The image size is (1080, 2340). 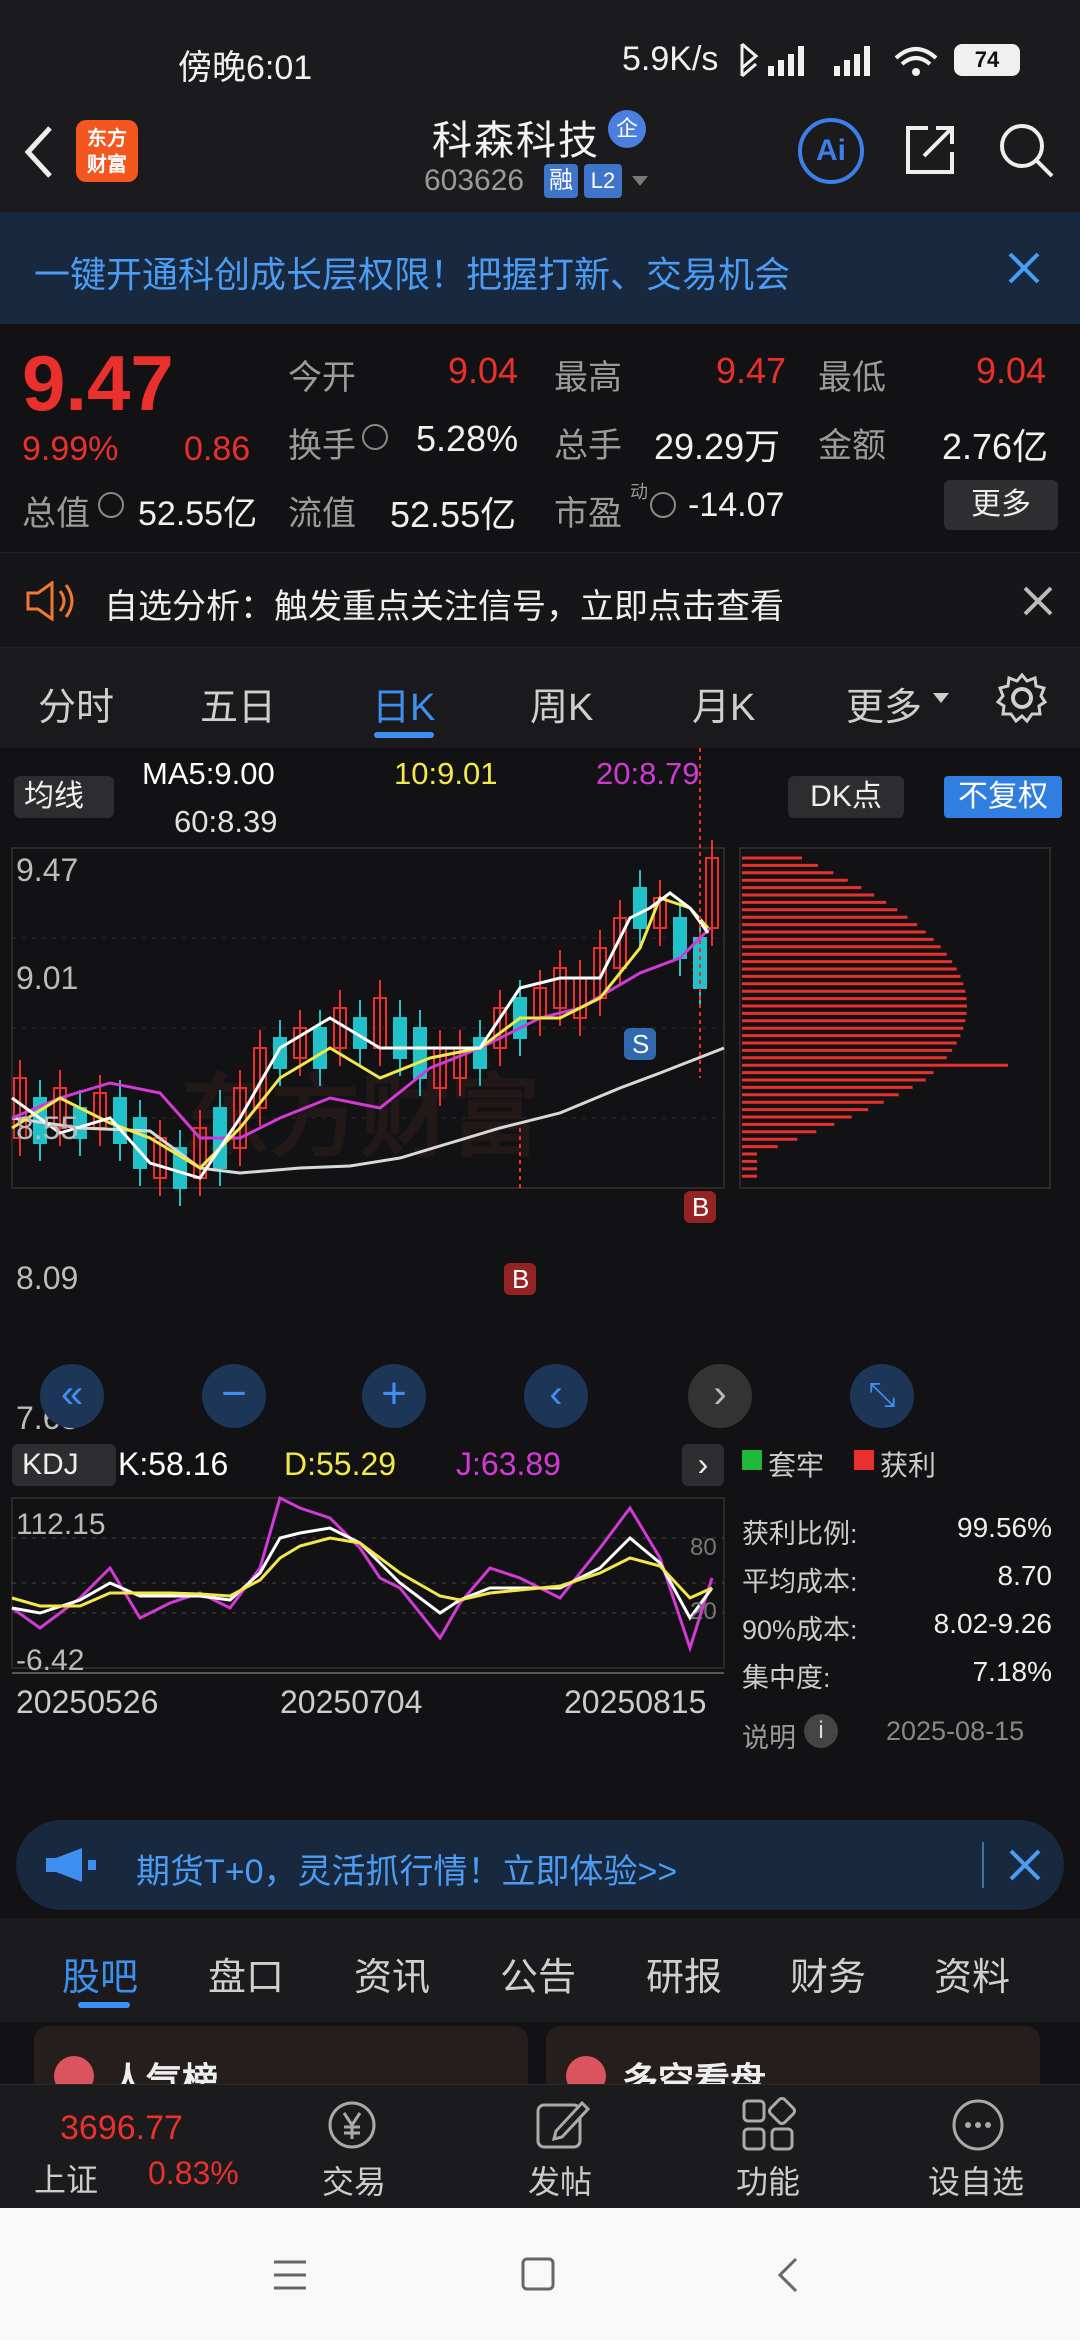 I want to click on chip-value: 8.70, so click(x=1025, y=1575).